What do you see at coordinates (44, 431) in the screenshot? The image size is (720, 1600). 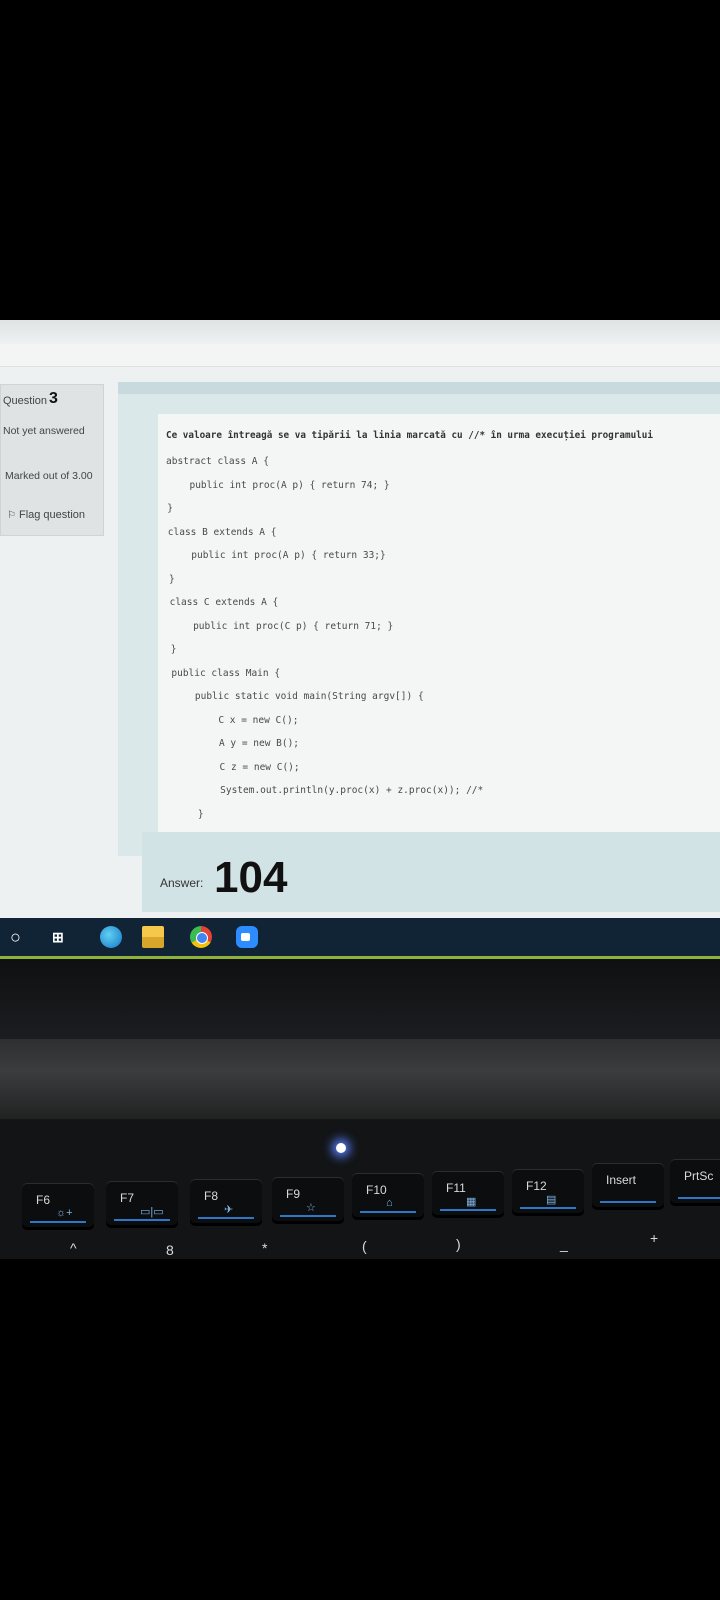 I see `question-status: Not yet answered` at bounding box center [44, 431].